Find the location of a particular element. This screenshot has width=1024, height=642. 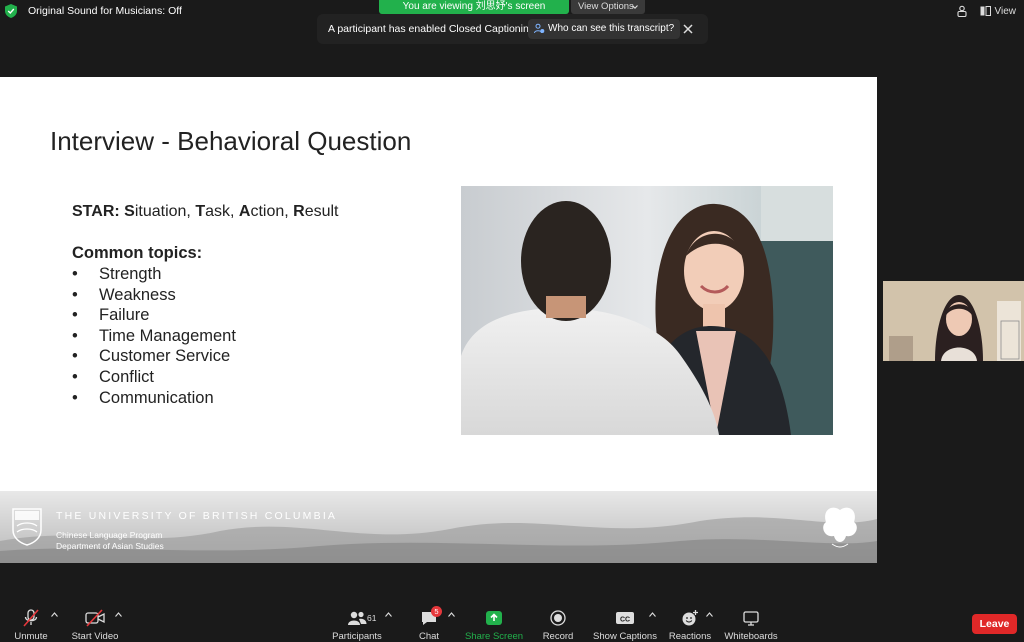

reactions-label: Reactions is located at coordinates (690, 636).